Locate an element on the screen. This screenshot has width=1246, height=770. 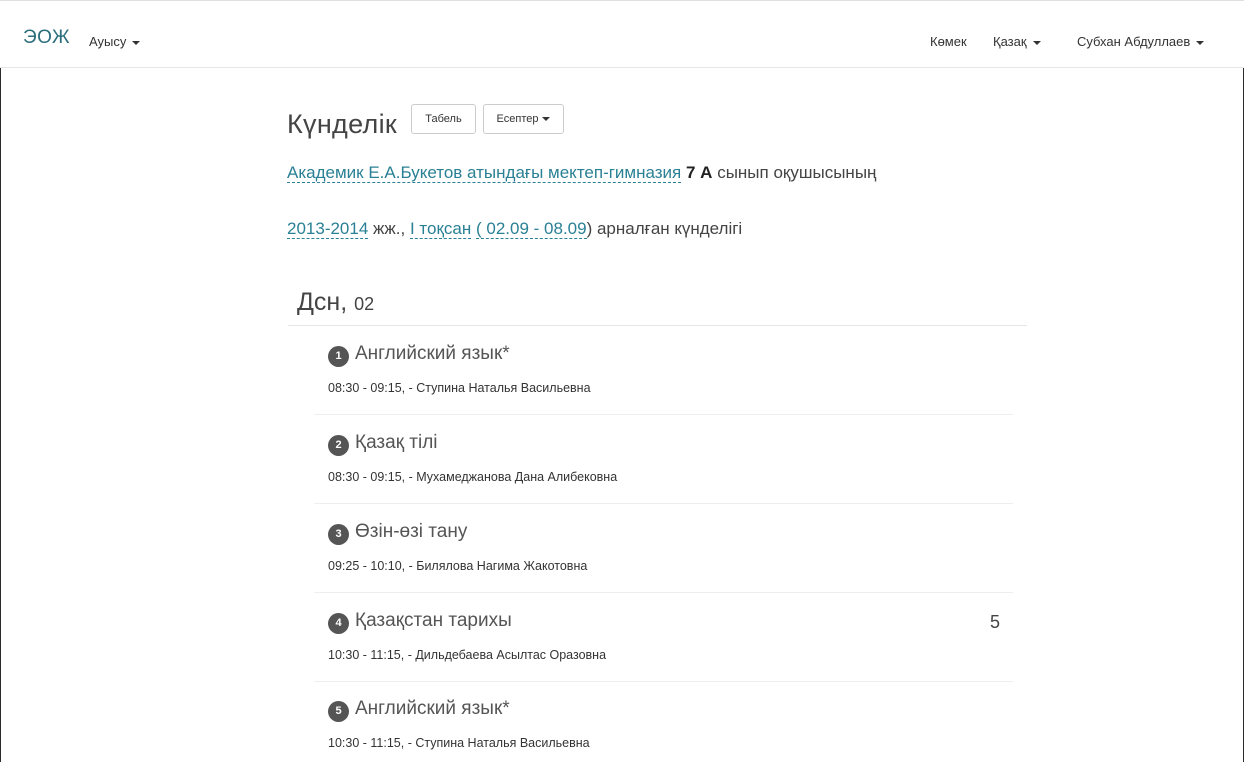
class-suffix: сынып оқушысының is located at coordinates (797, 172).